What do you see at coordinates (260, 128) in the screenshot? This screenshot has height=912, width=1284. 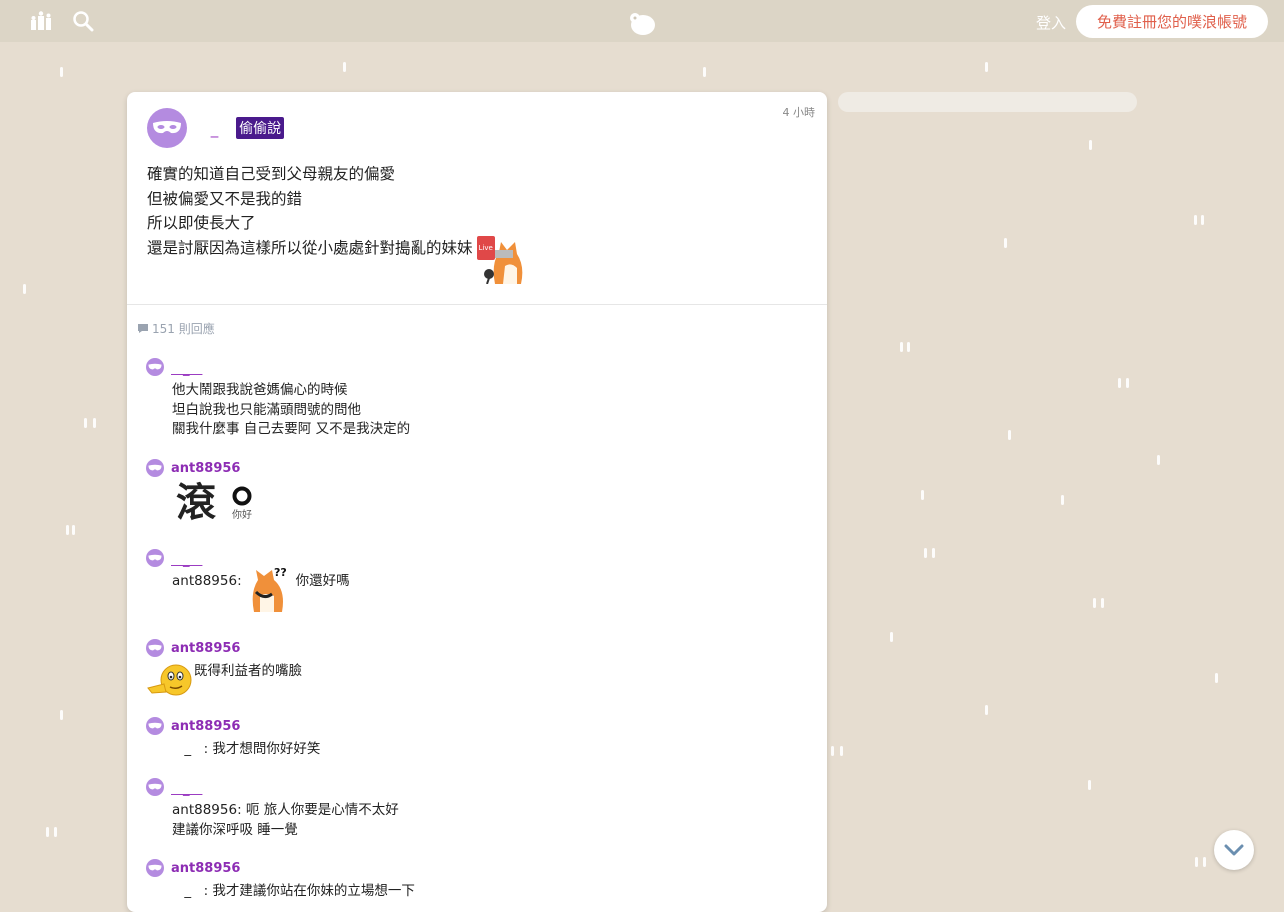 I see `anon-badge: 偷偷說` at bounding box center [260, 128].